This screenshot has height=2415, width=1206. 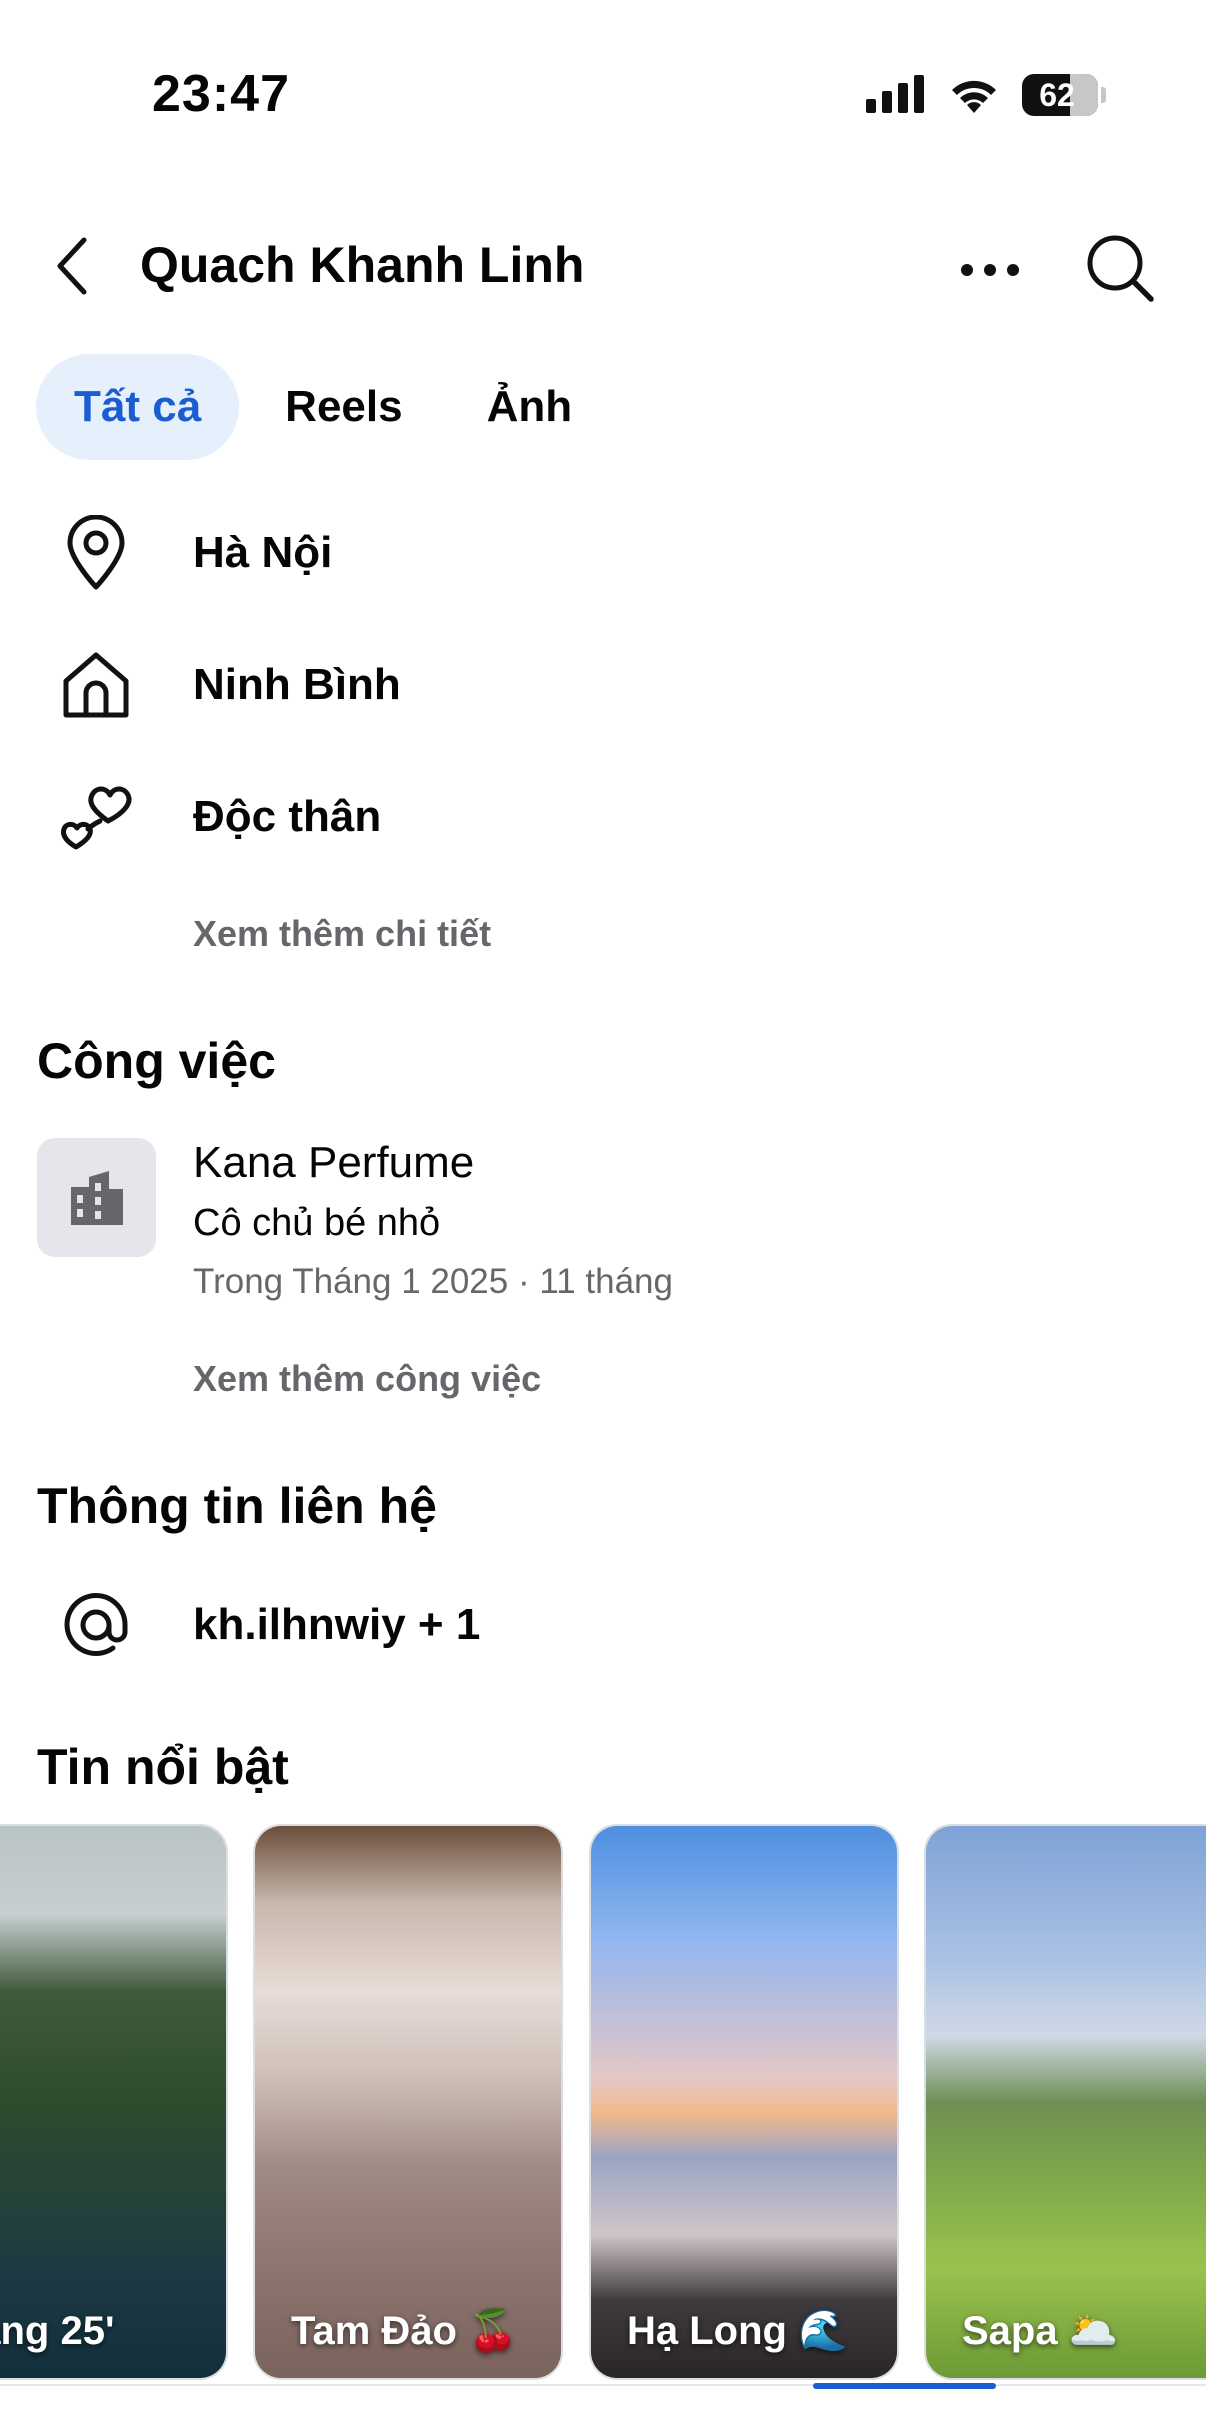 What do you see at coordinates (737, 2331) in the screenshot?
I see `highlight-label: Hạ Long 🌊` at bounding box center [737, 2331].